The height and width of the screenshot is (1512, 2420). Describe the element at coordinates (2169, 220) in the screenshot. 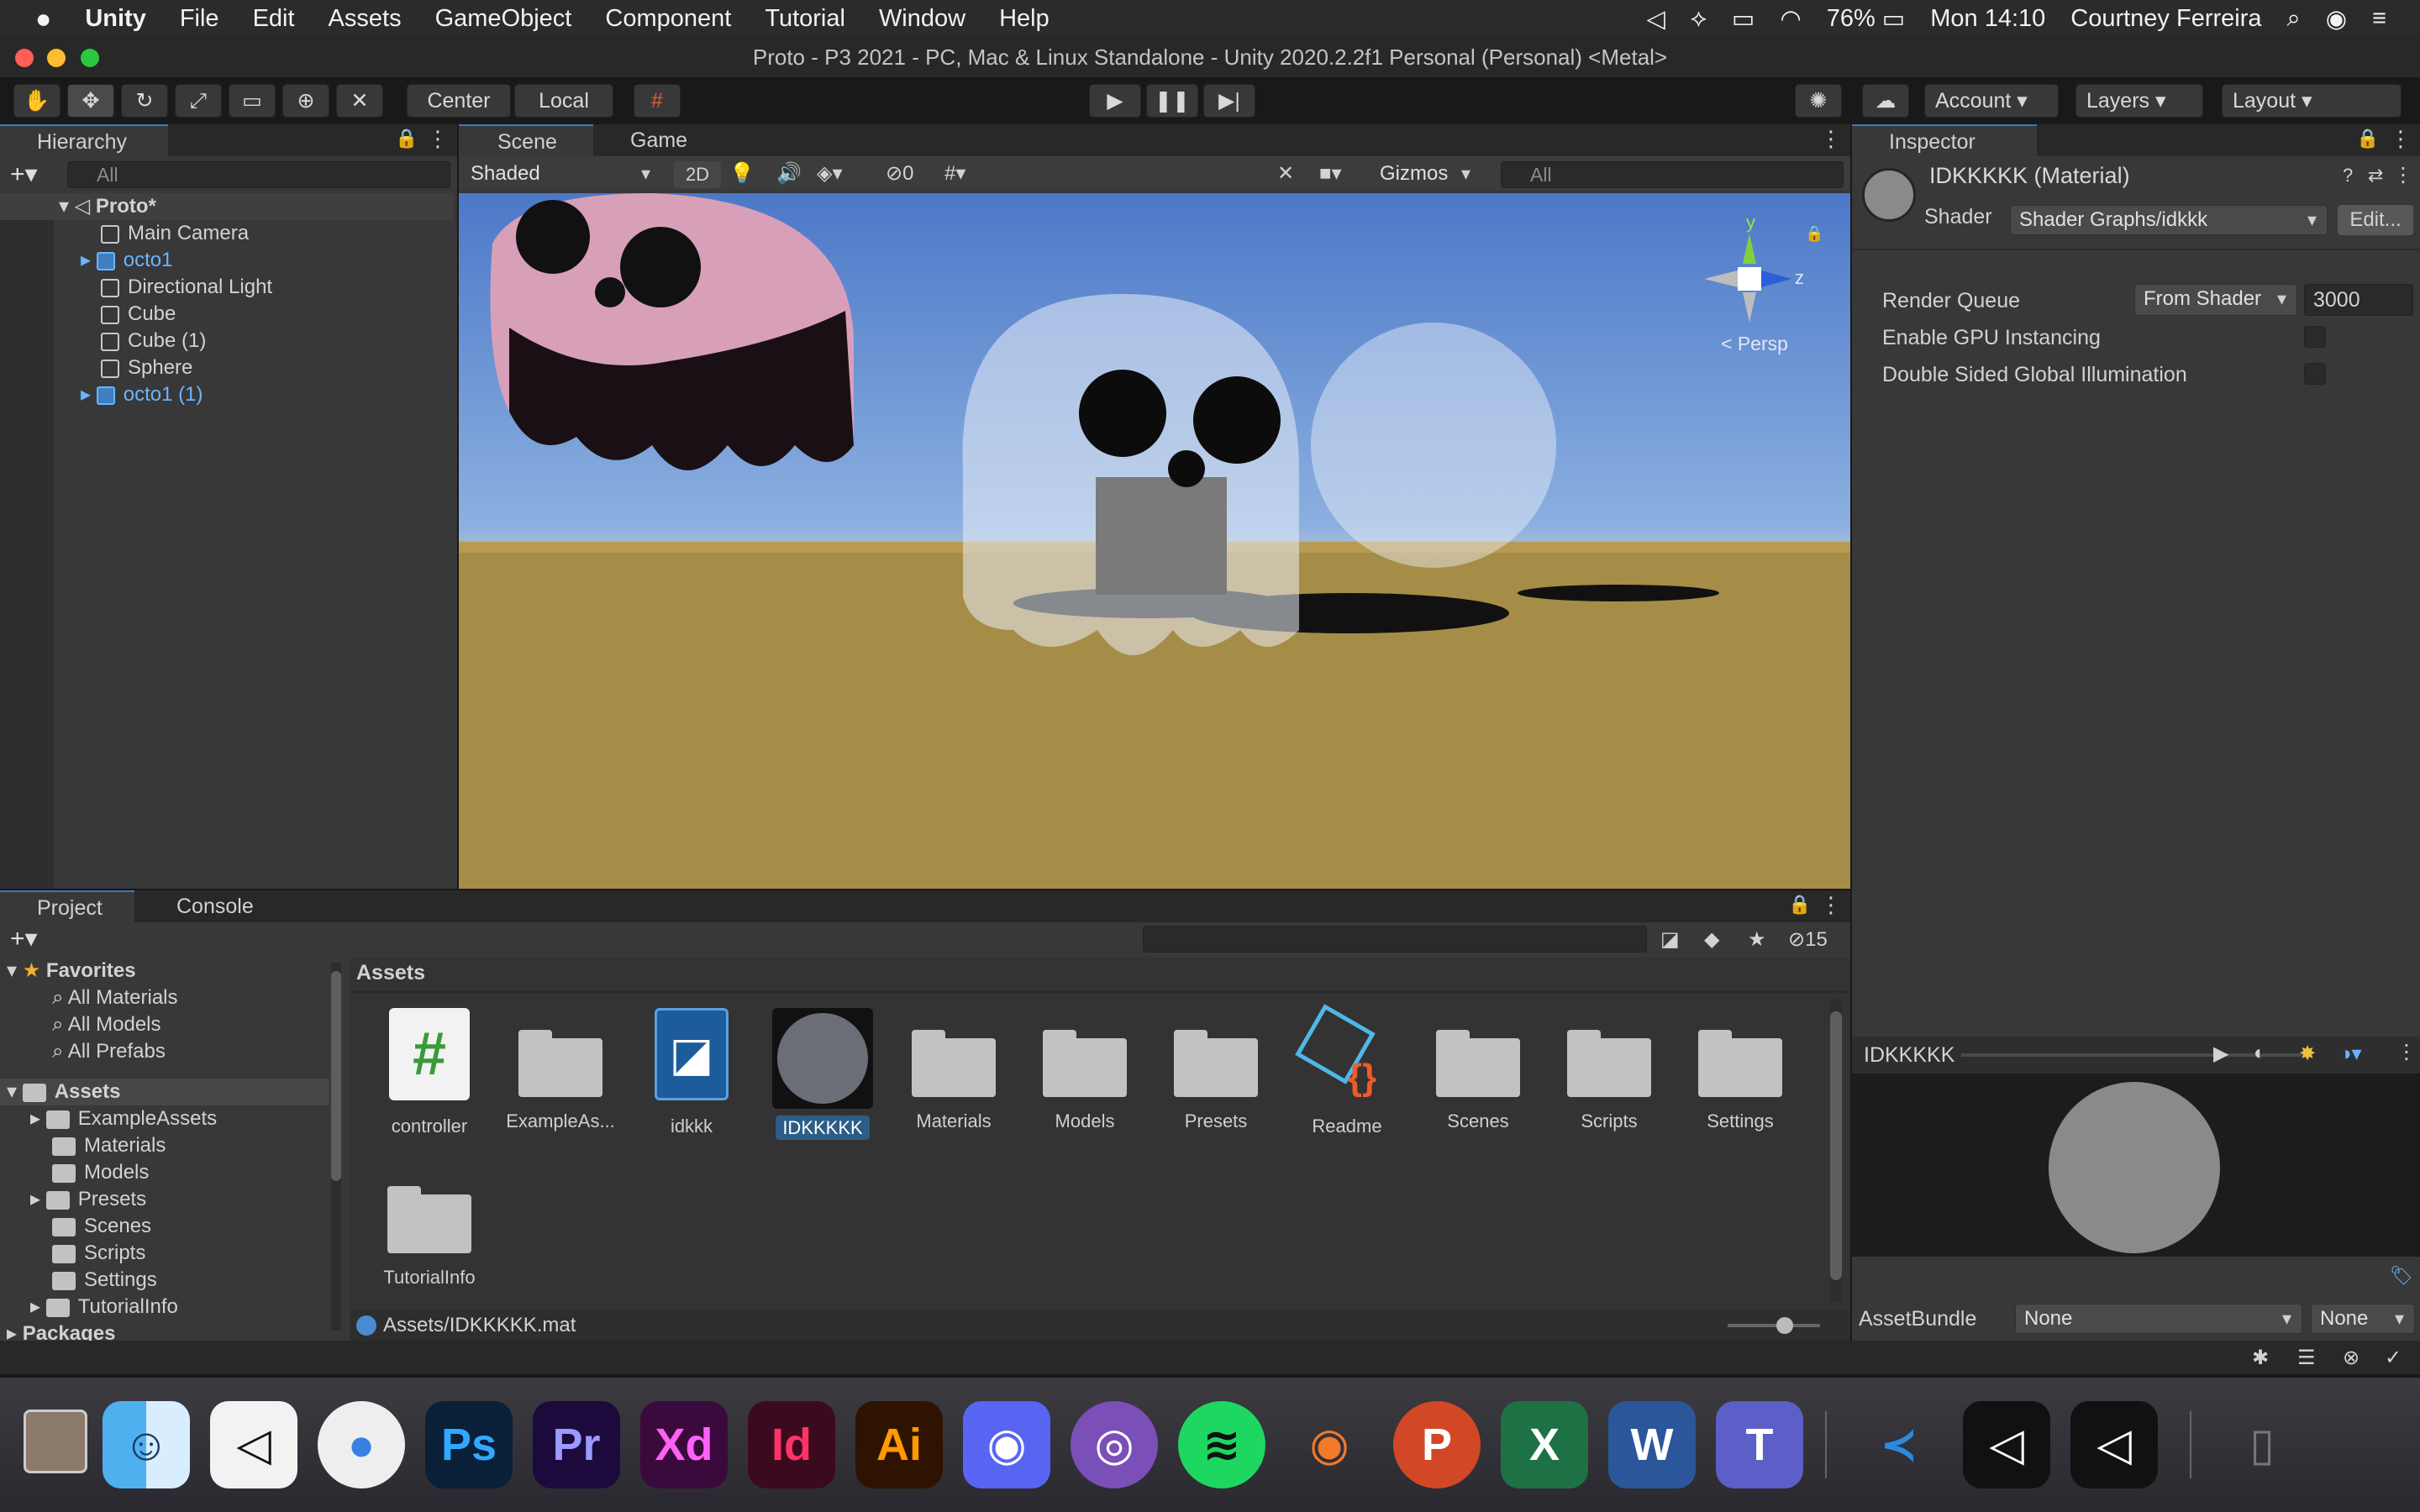

I see `shader-dropdown: Shader Graphs/idkkk` at that location.